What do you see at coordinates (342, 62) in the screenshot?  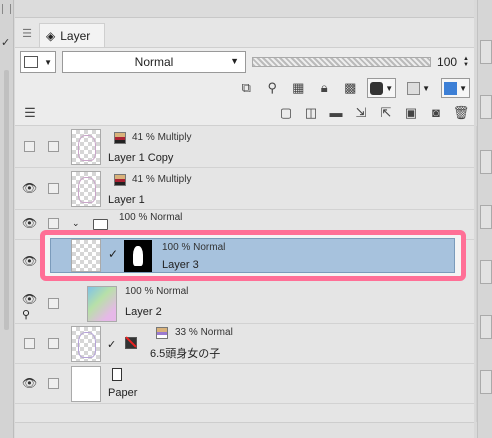 I see `opacity-slider` at bounding box center [342, 62].